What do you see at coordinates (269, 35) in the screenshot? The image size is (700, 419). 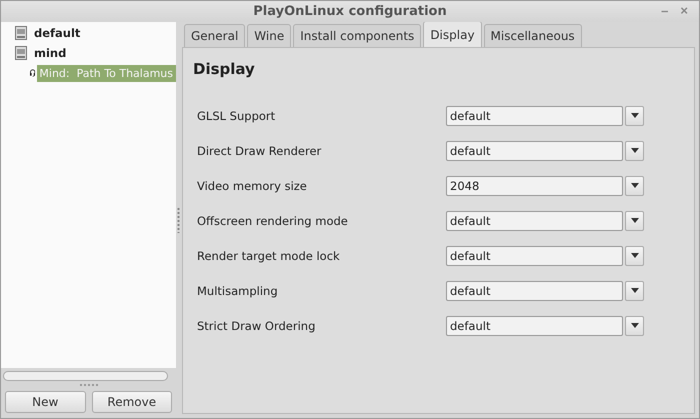 I see `tab: Wine` at bounding box center [269, 35].